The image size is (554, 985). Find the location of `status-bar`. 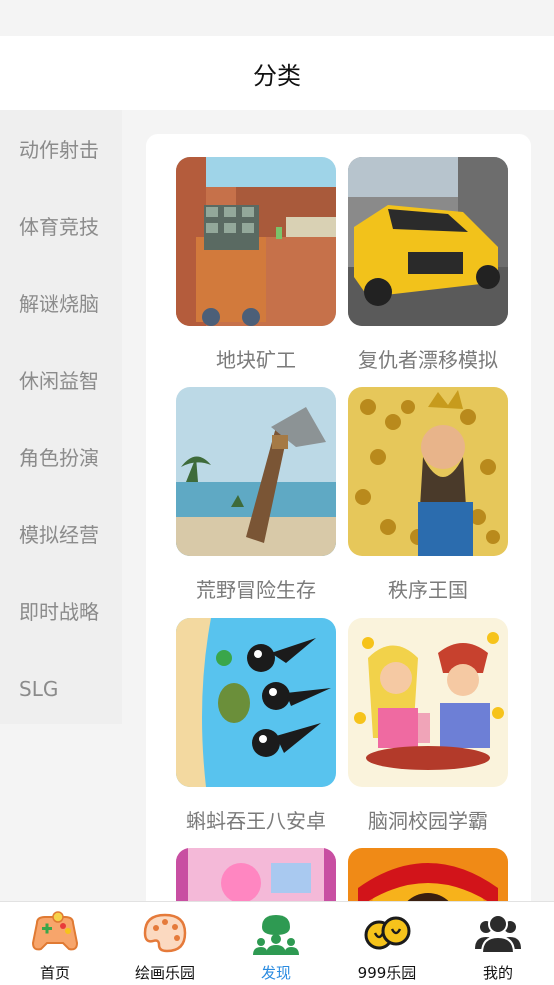

status-bar is located at coordinates (277, 18).